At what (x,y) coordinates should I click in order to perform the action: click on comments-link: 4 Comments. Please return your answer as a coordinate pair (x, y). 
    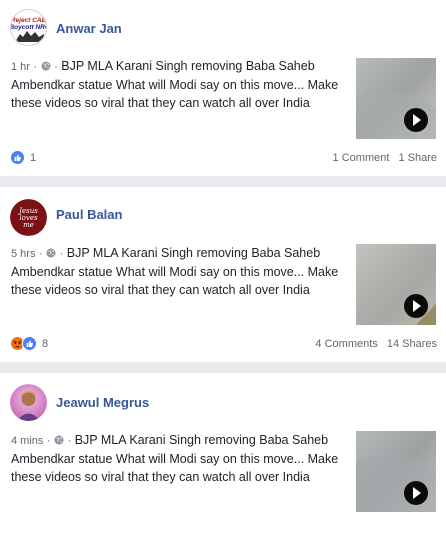
    Looking at the image, I should click on (346, 344).